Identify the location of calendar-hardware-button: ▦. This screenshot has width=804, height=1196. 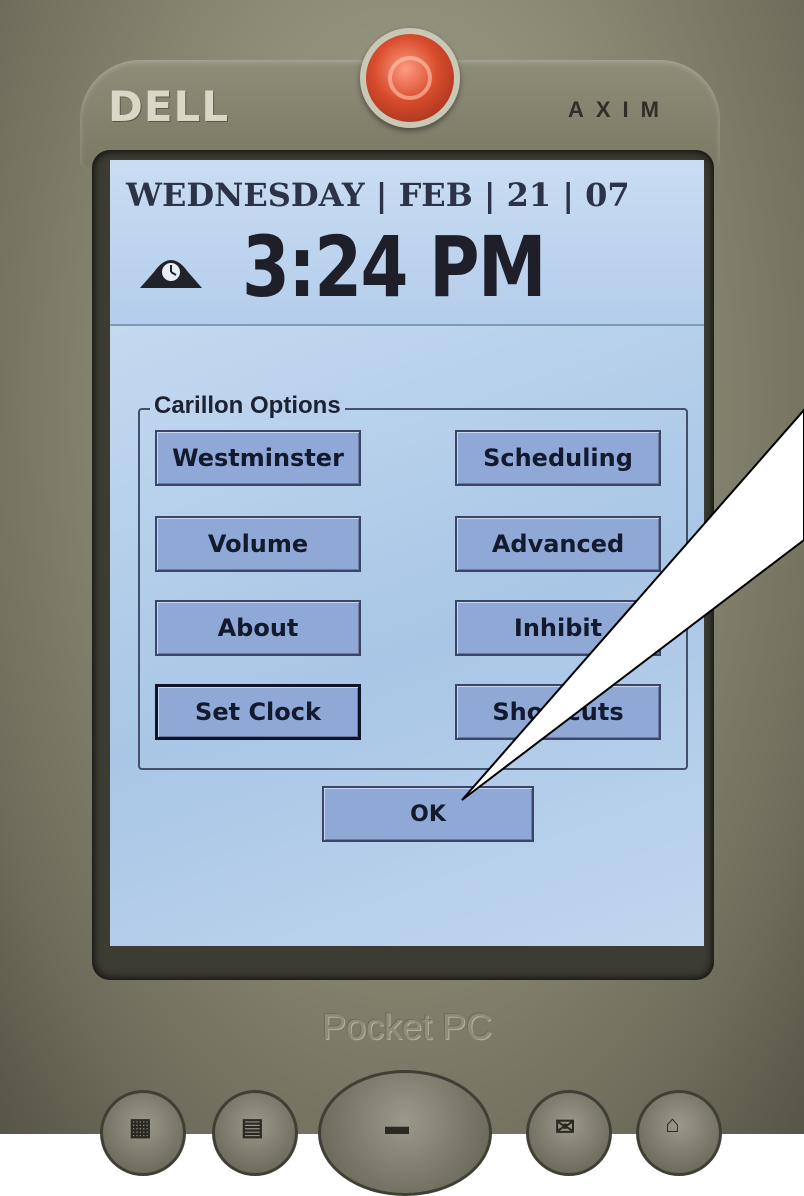
(143, 1133).